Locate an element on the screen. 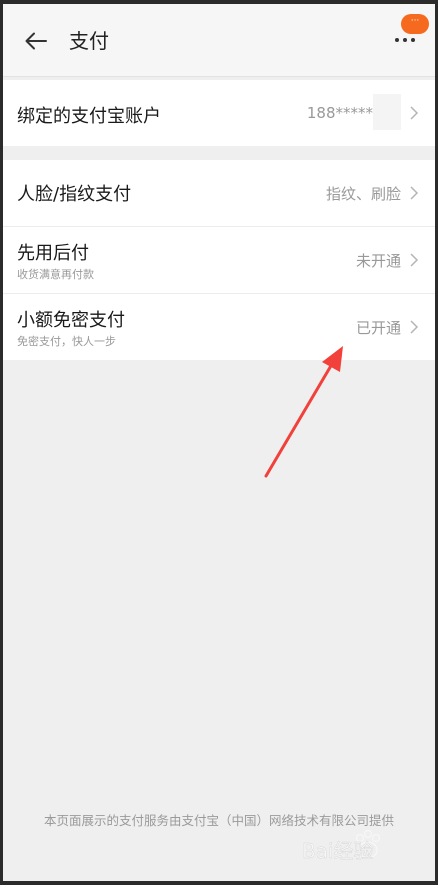  row-value: 已开通 is located at coordinates (378, 328).